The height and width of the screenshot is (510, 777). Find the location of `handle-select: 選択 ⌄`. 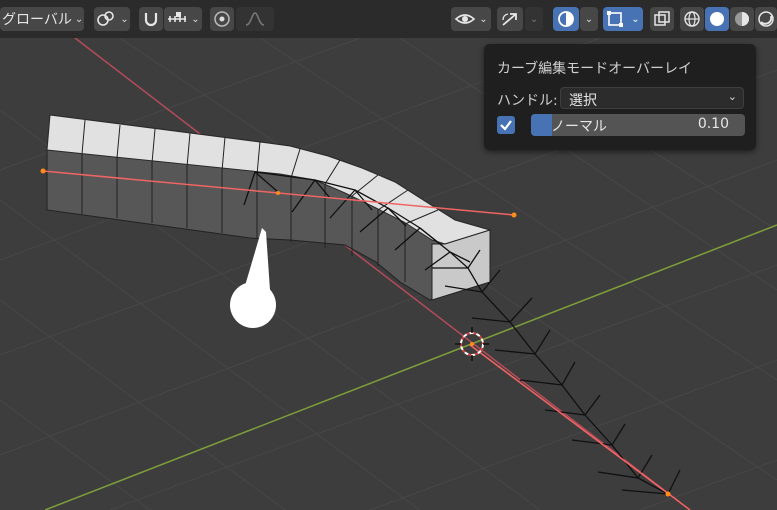

handle-select: 選択 ⌄ is located at coordinates (652, 98).